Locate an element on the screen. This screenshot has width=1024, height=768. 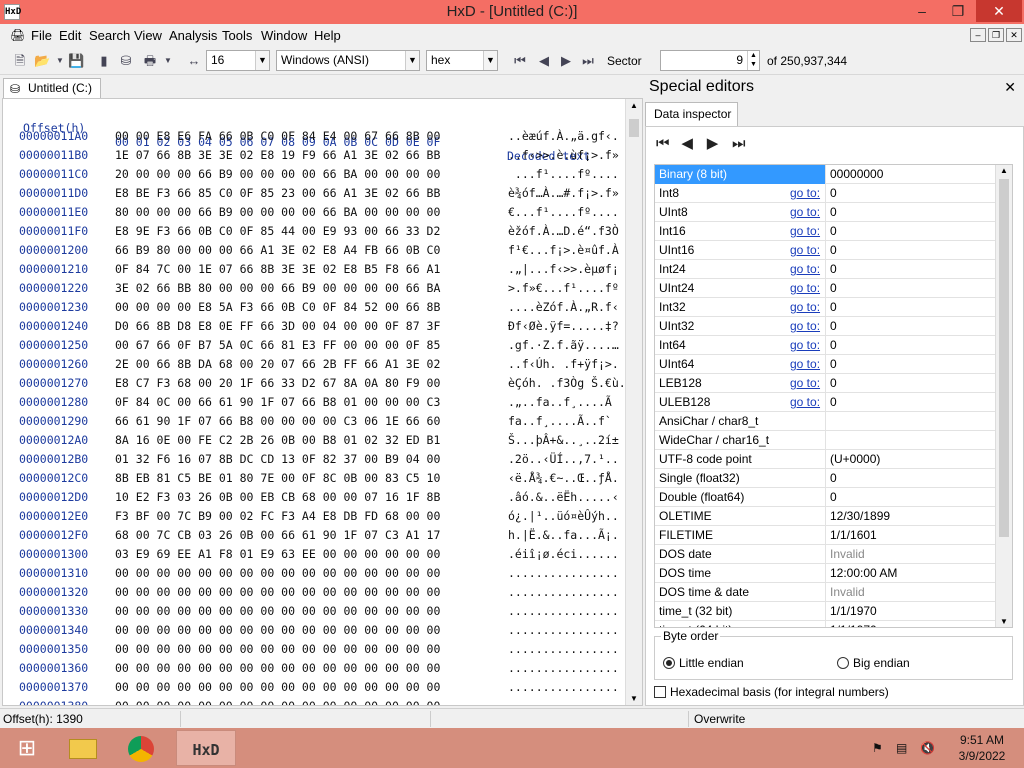
row-decoded-text: ‹ë.Å¾.€~..Œ..ƒÅ. is located at coordinates (563, 478).